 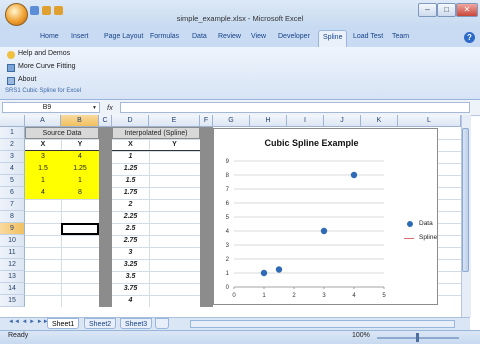 I want to click on column-header-a: A, so click(x=43, y=121).